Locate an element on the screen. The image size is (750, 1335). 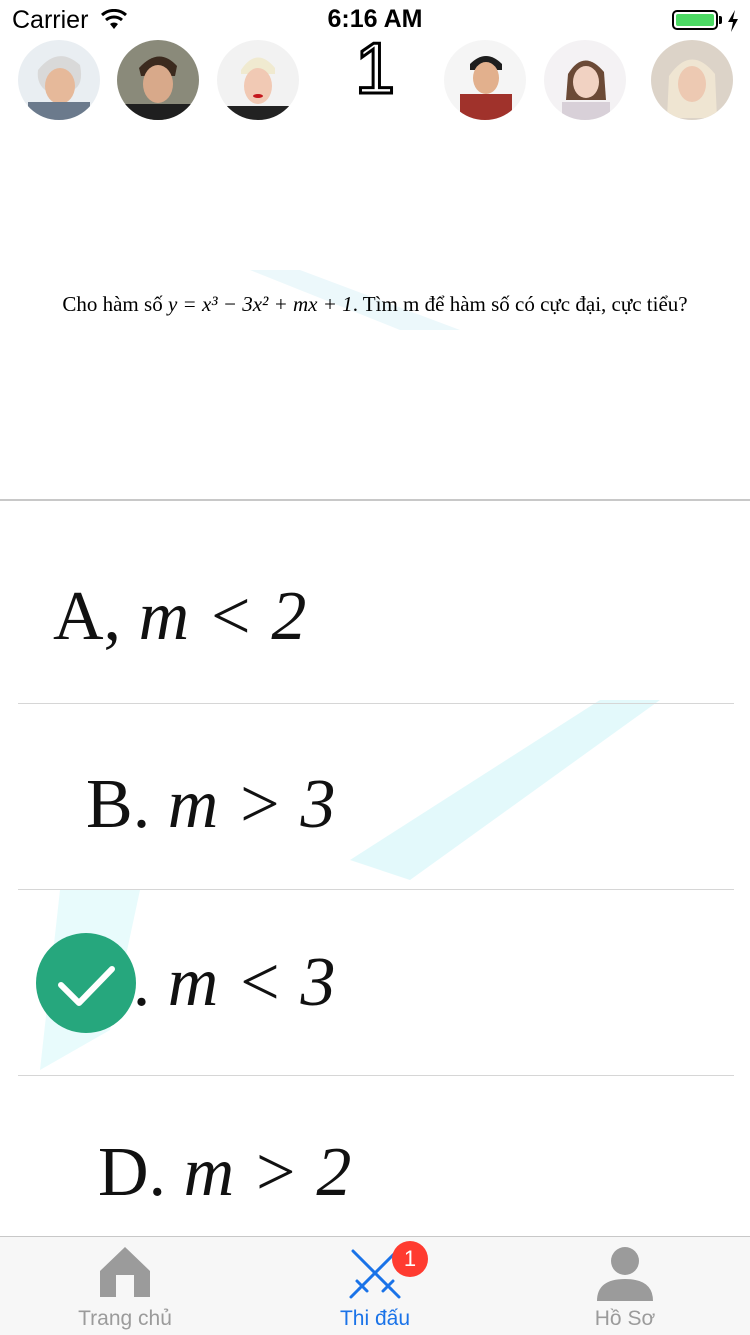
tab-profile: Hồ Sơ is located at coordinates (625, 1286).